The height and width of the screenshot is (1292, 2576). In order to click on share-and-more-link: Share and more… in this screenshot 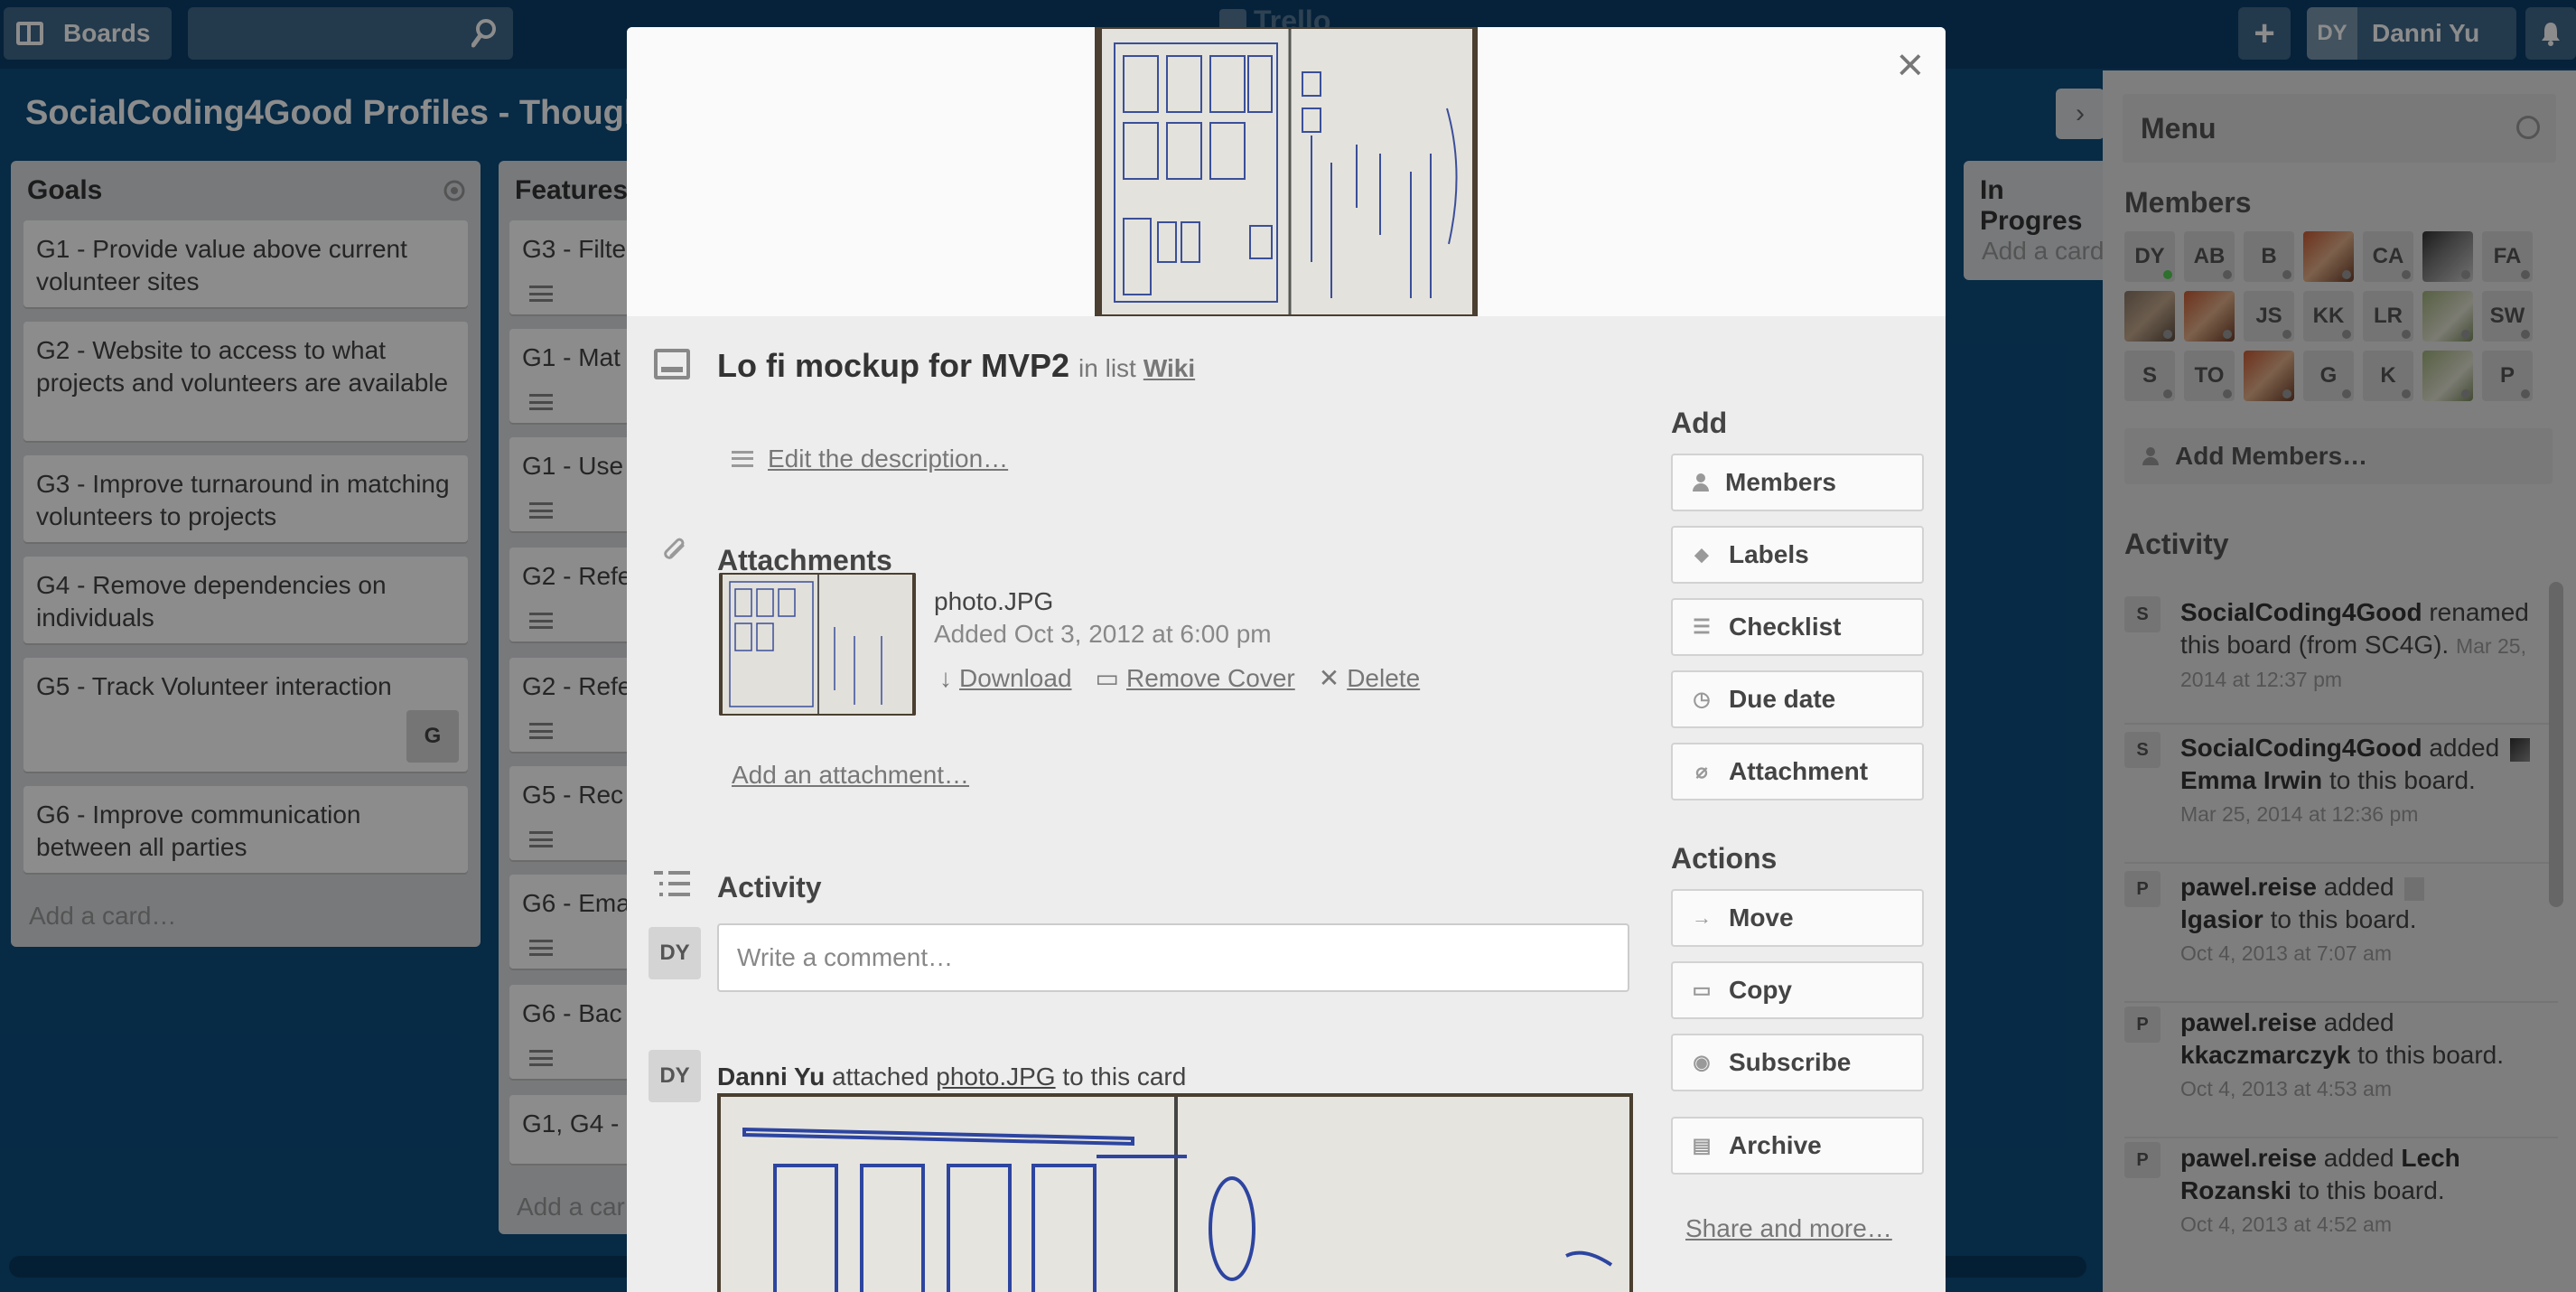, I will do `click(1788, 1228)`.